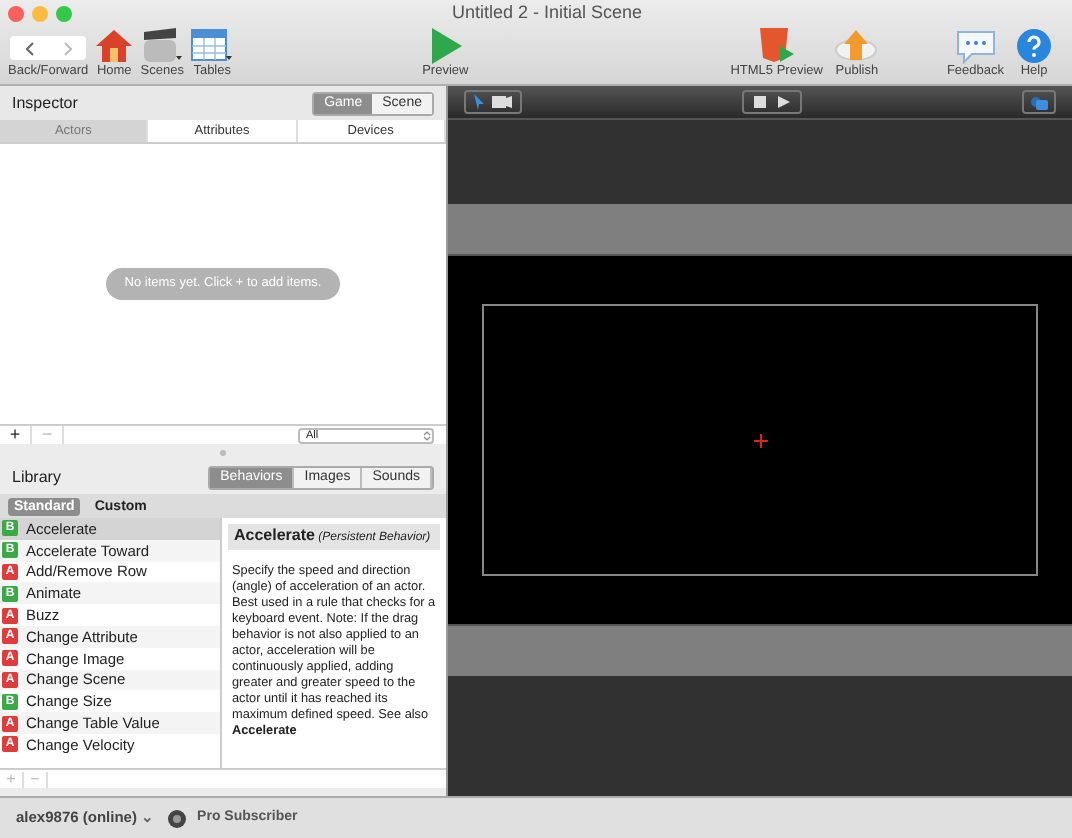 The width and height of the screenshot is (1072, 838). Describe the element at coordinates (760, 440) in the screenshot. I see `crosshair-icon` at that location.